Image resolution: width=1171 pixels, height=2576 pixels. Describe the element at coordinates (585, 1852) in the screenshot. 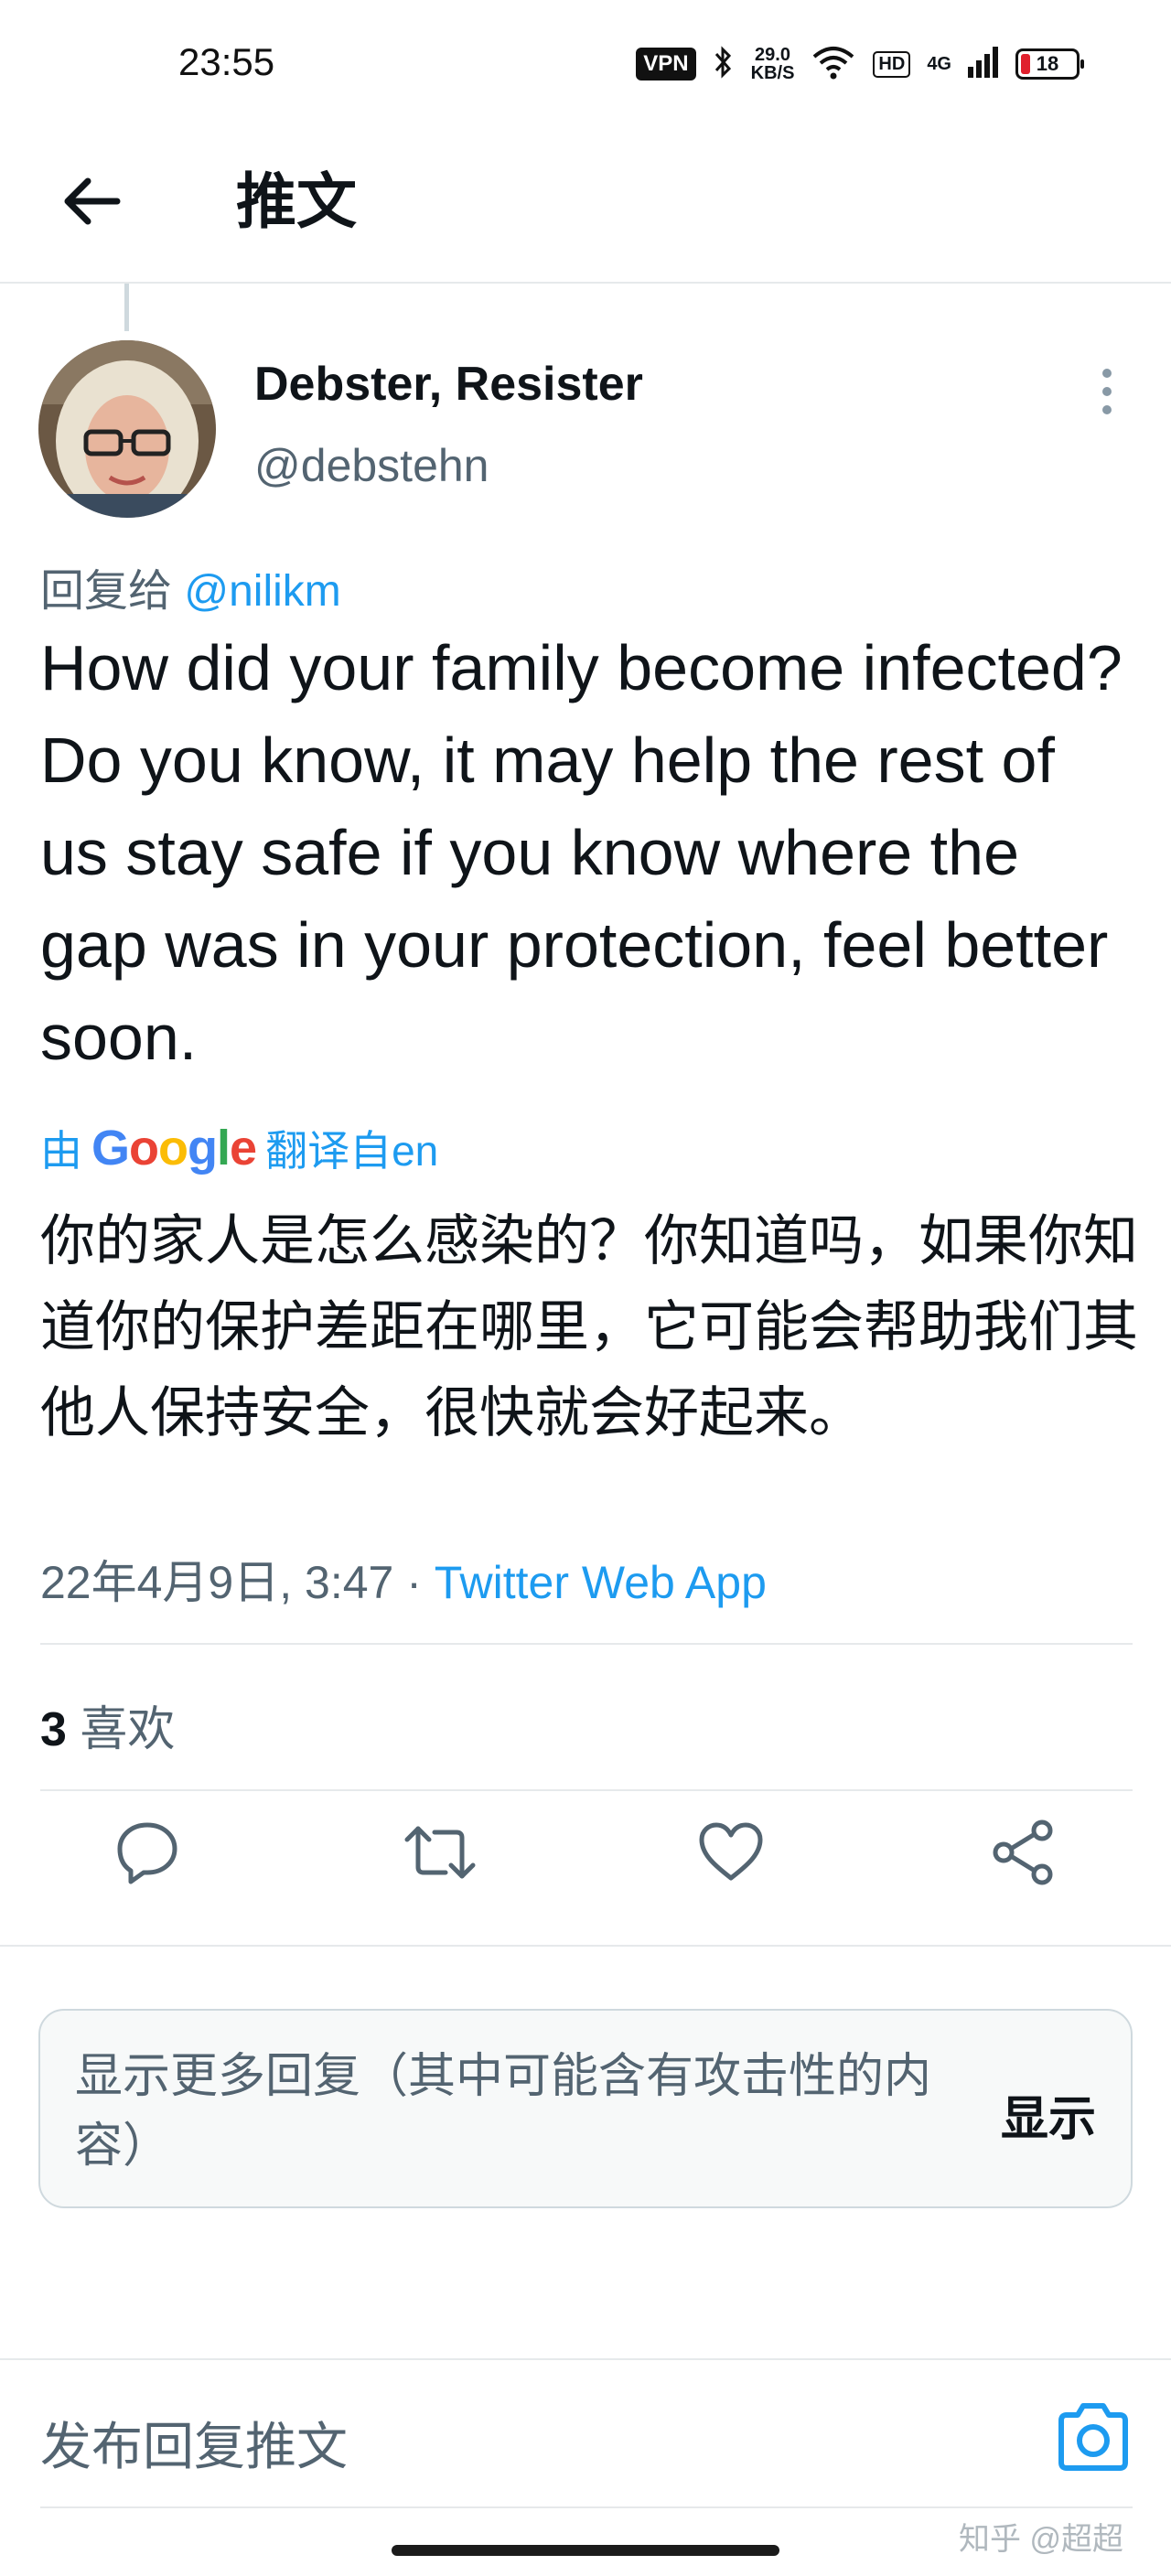

I see `action-bar` at that location.